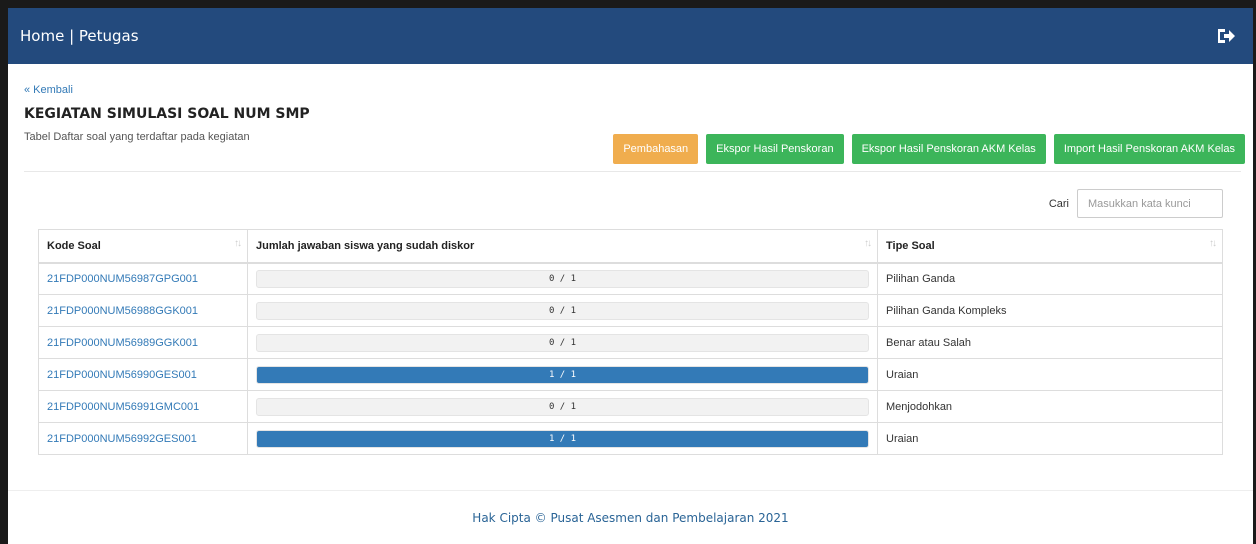 This screenshot has width=1256, height=544. What do you see at coordinates (1050, 406) in the screenshot?
I see `tipe-soal-cell: Menjodohkan` at bounding box center [1050, 406].